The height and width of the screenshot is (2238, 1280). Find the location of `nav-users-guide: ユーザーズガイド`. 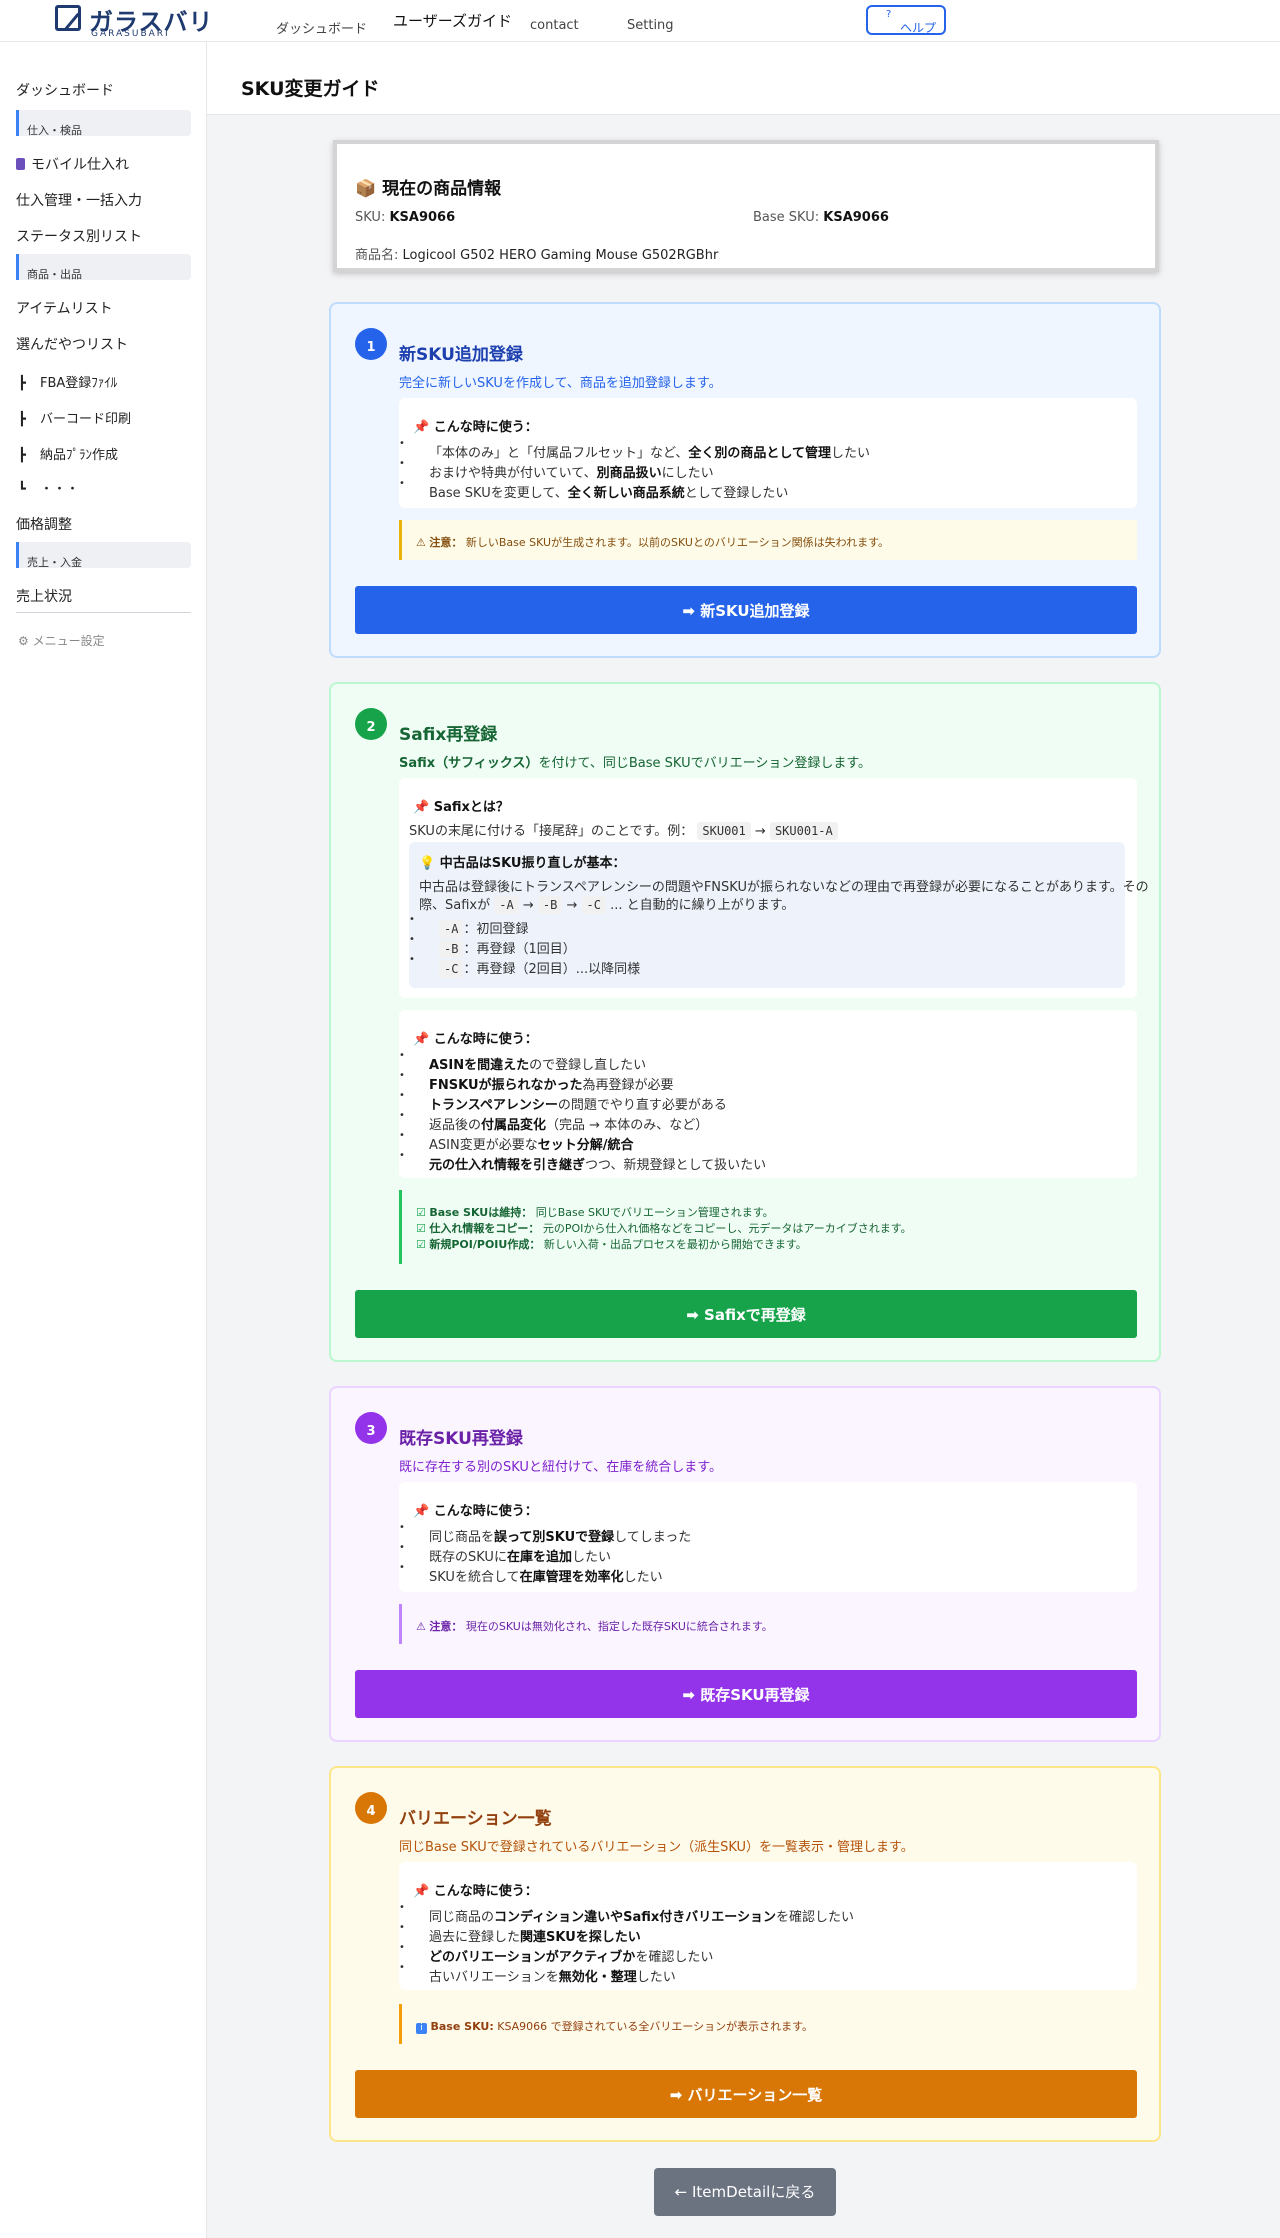

nav-users-guide: ユーザーズガイド is located at coordinates (452, 20).